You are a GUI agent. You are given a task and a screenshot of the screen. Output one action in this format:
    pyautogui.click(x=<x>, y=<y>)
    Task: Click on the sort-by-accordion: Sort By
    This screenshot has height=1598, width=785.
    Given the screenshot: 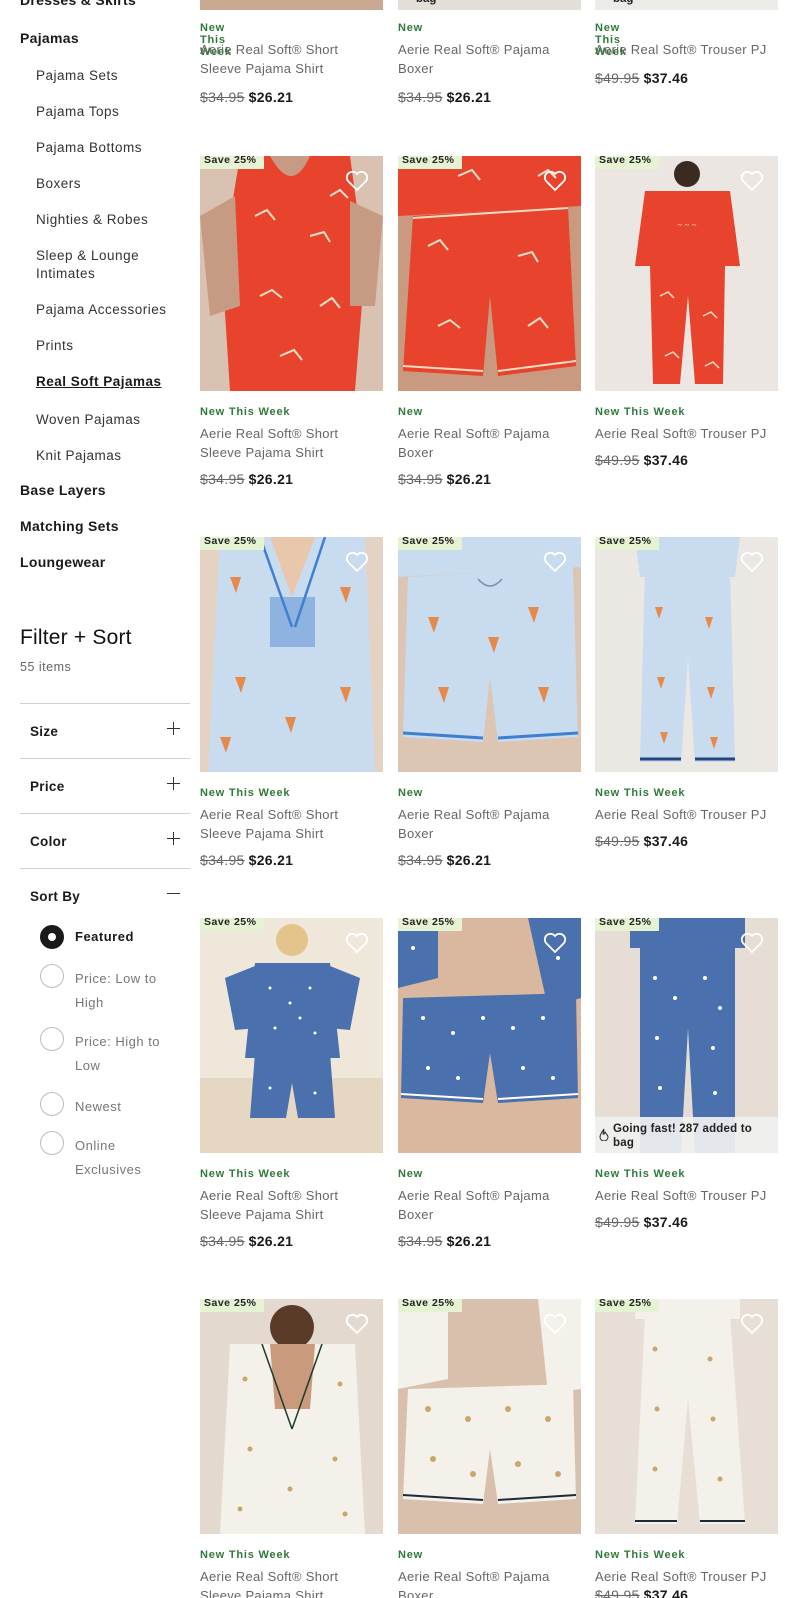 What is the action you would take?
    pyautogui.click(x=105, y=895)
    